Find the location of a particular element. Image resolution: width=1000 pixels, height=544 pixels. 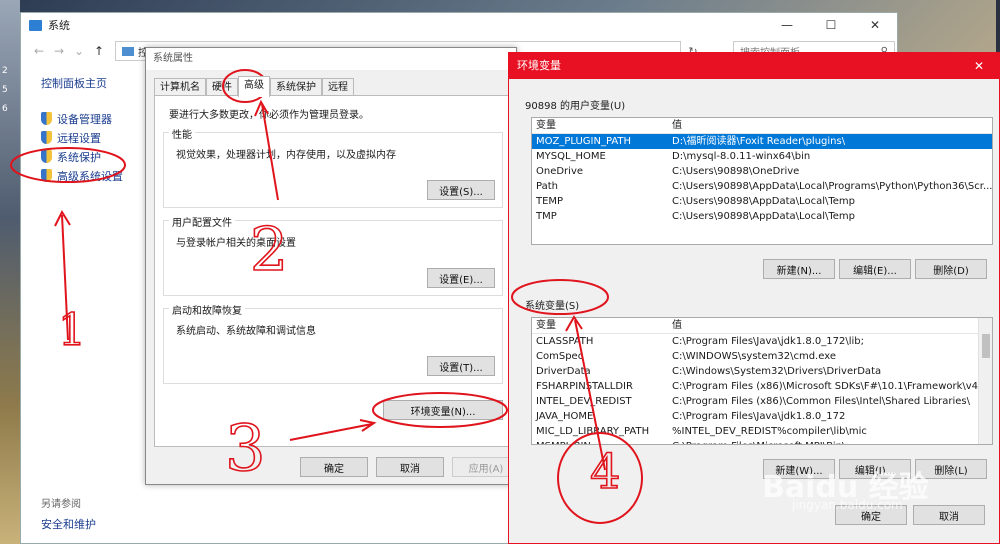

security-maintenance-link: 安全和维护 is located at coordinates (68, 524).